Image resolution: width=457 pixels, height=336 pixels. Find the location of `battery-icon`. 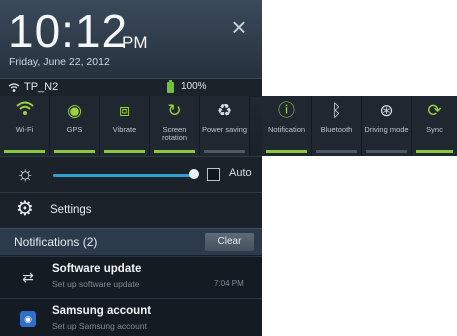

battery-icon is located at coordinates (170, 86).